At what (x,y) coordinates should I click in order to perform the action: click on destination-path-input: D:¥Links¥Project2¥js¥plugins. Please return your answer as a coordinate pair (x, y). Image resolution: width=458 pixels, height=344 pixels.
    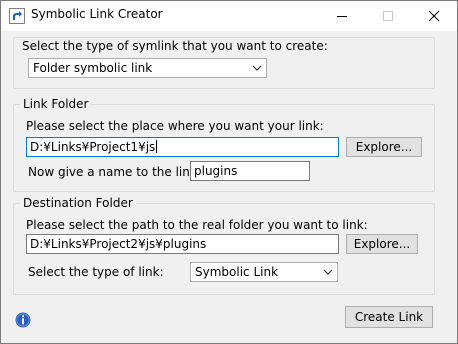
    Looking at the image, I should click on (182, 244).